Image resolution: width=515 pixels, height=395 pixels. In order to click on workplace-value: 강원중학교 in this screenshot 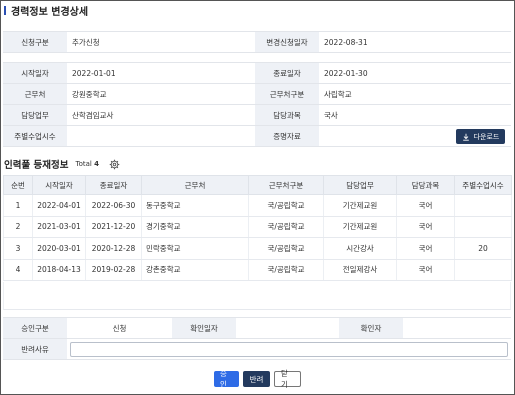, I will do `click(161, 94)`.